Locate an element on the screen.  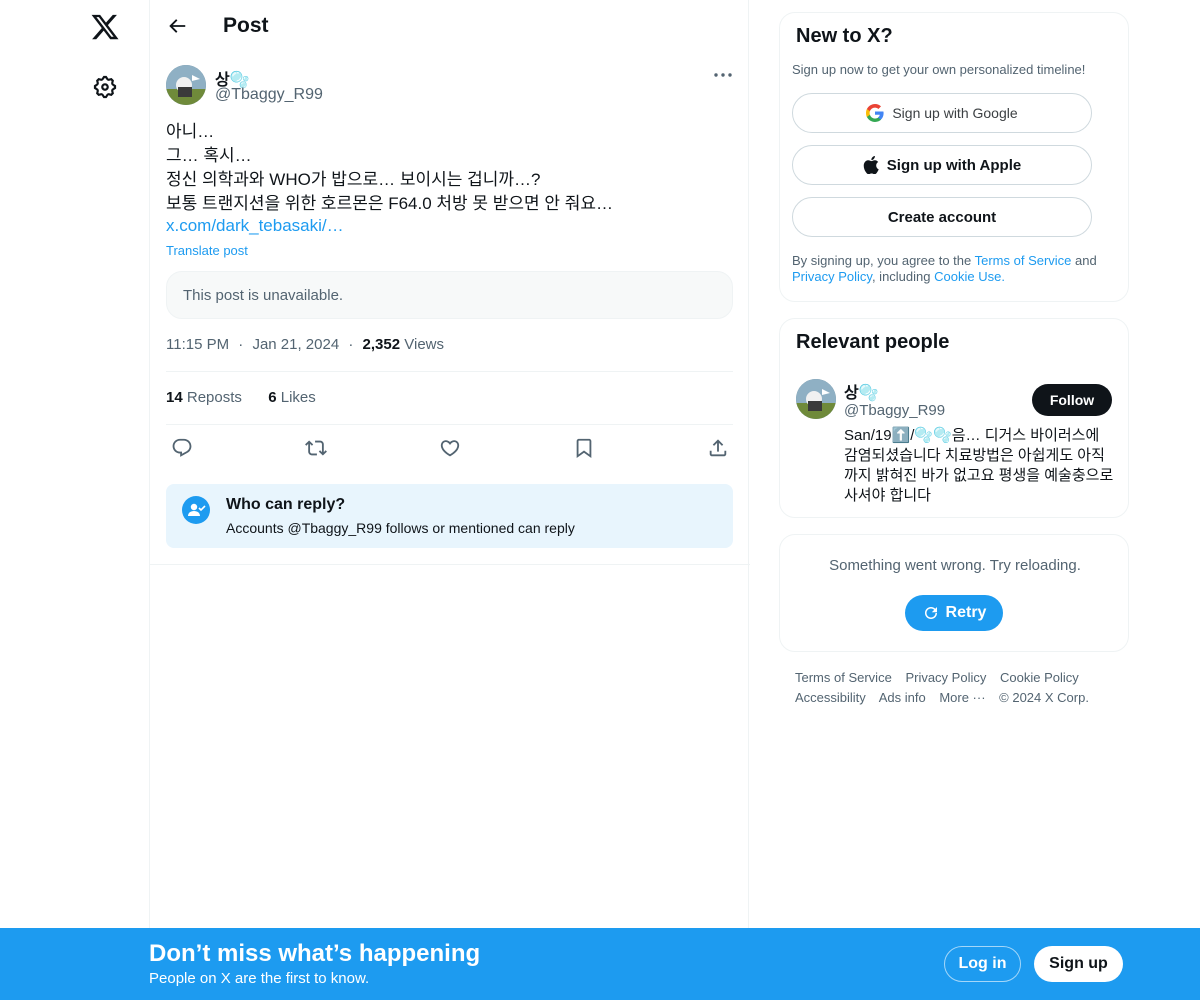
apple-icon is located at coordinates (871, 165).